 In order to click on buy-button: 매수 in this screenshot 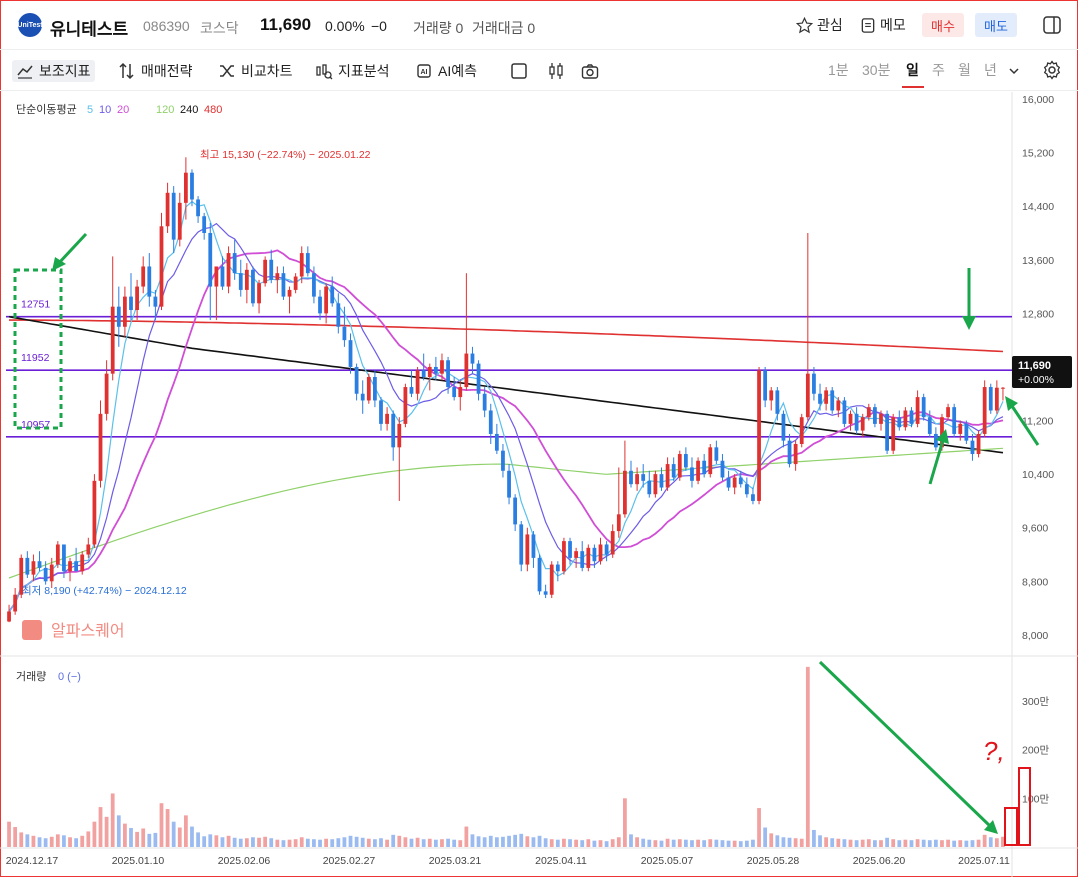, I will do `click(943, 25)`.